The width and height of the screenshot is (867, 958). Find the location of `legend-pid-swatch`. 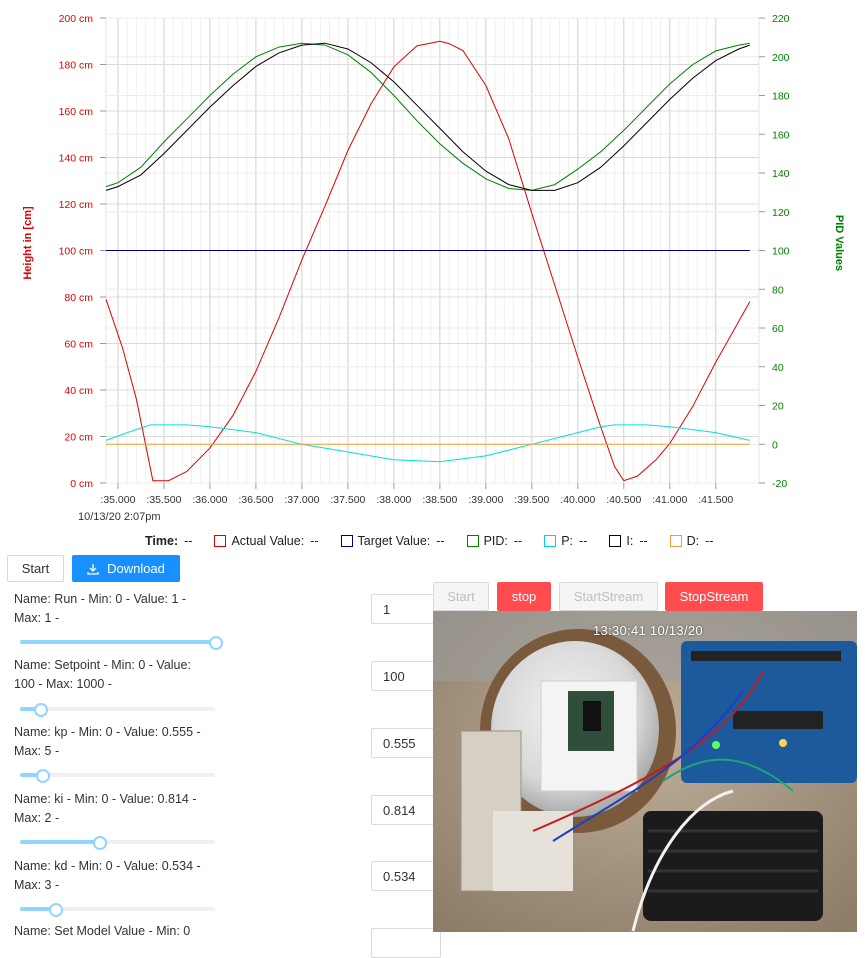

legend-pid-swatch is located at coordinates (472, 541).